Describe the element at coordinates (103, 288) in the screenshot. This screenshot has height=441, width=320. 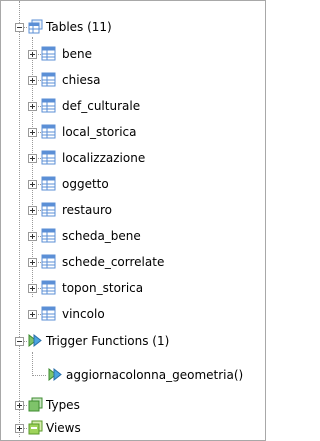
I see `table-label: topon_storica` at that location.